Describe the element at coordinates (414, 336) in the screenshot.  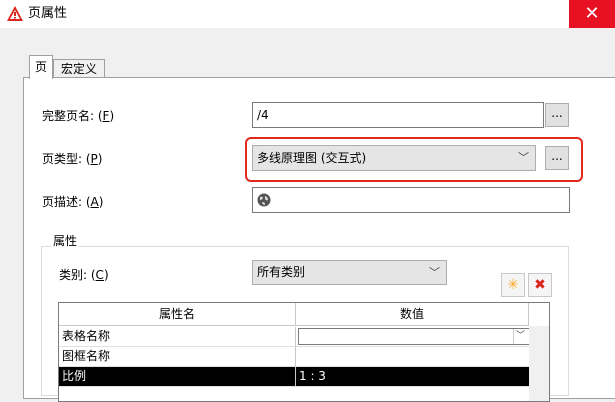
I see `property-value-dropdown: ﹀` at that location.